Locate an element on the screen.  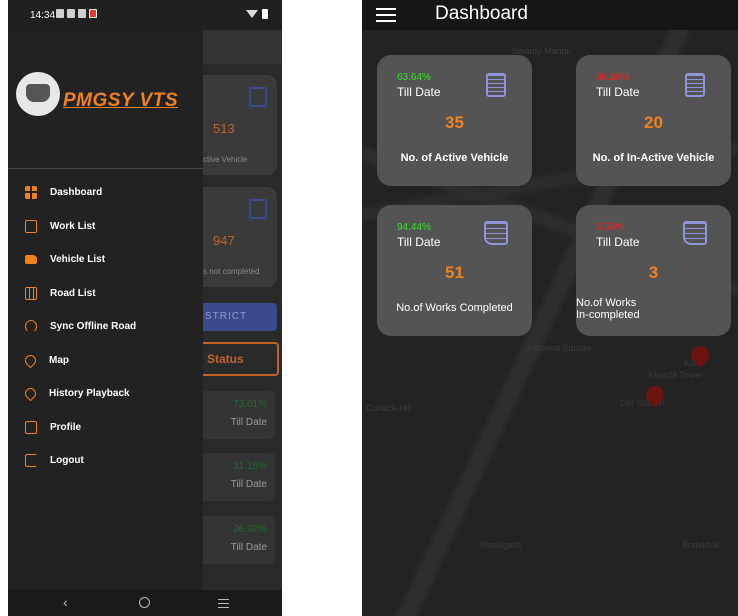
menu-item-vehicle-list: Vehicle List is located at coordinates (105, 260).